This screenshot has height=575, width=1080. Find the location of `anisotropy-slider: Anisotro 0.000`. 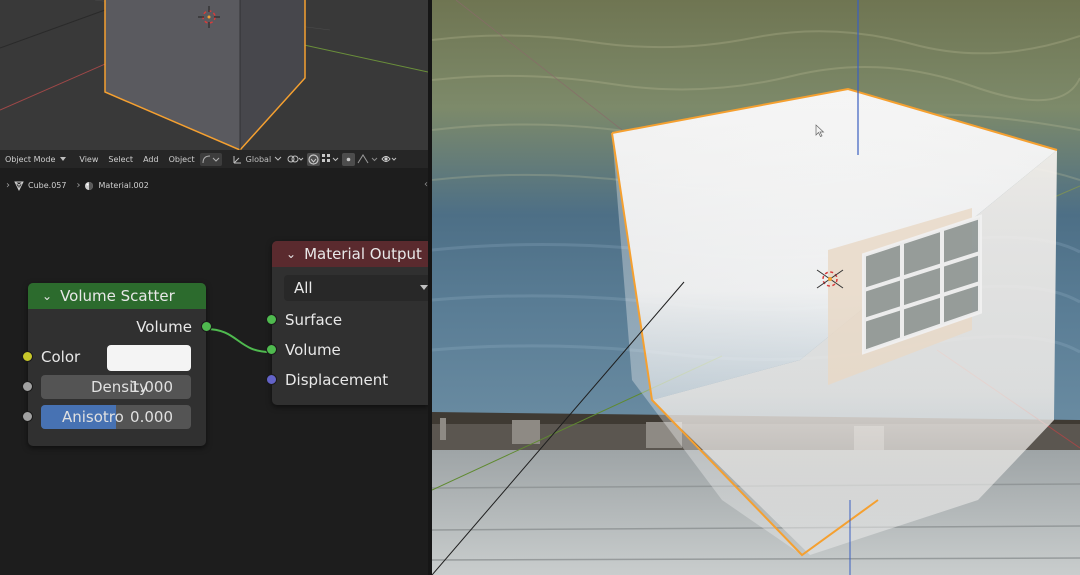

anisotropy-slider: Anisotro 0.000 is located at coordinates (116, 417).